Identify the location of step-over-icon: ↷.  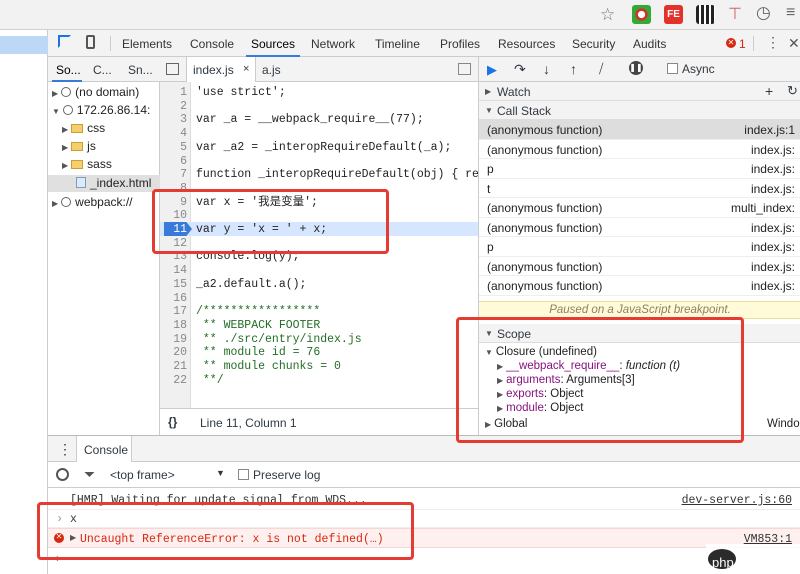
(520, 69).